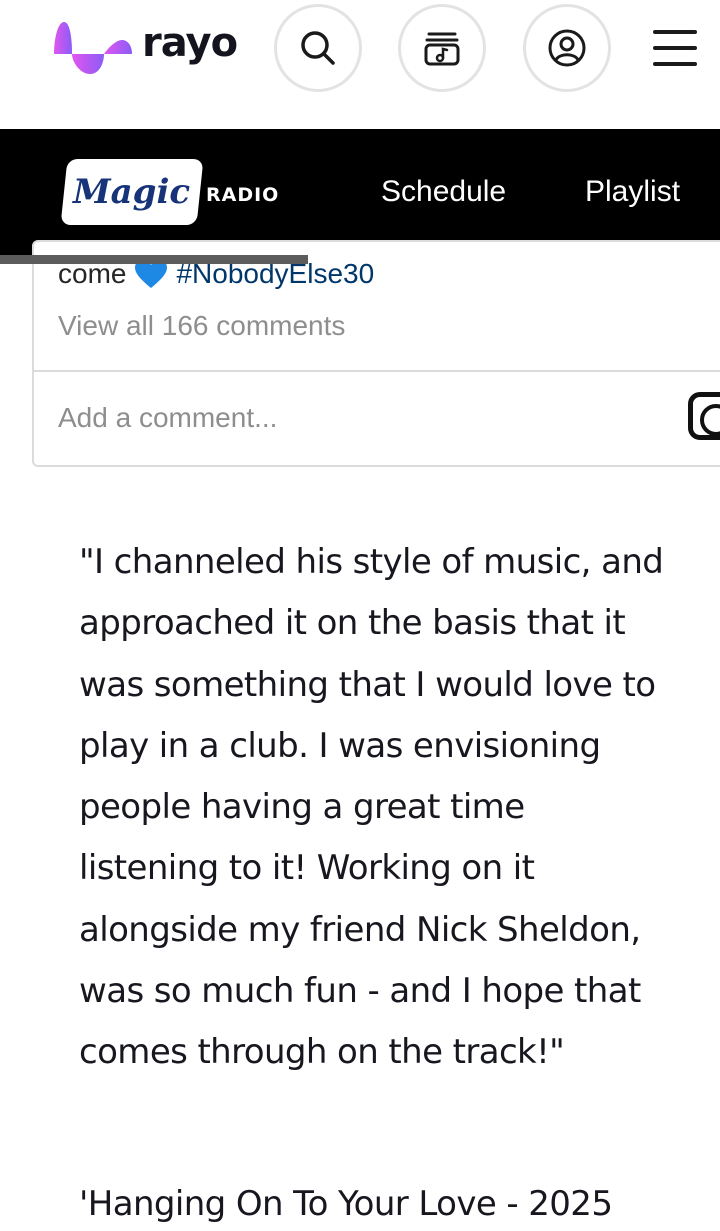 The image size is (720, 1231). Describe the element at coordinates (93, 48) in the screenshot. I see `rayo-logo-icon` at that location.